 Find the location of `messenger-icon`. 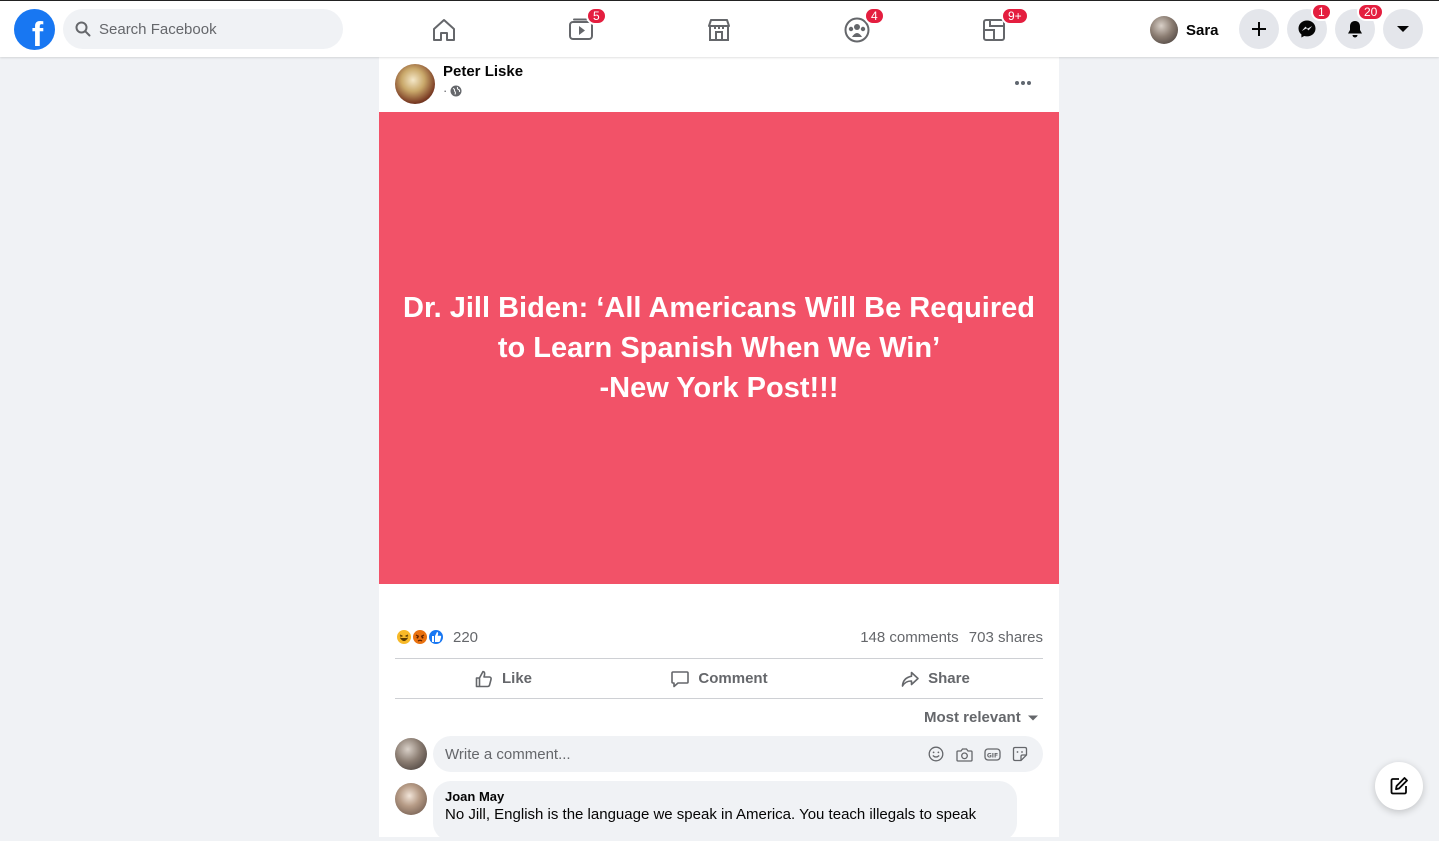

messenger-icon is located at coordinates (1307, 29).